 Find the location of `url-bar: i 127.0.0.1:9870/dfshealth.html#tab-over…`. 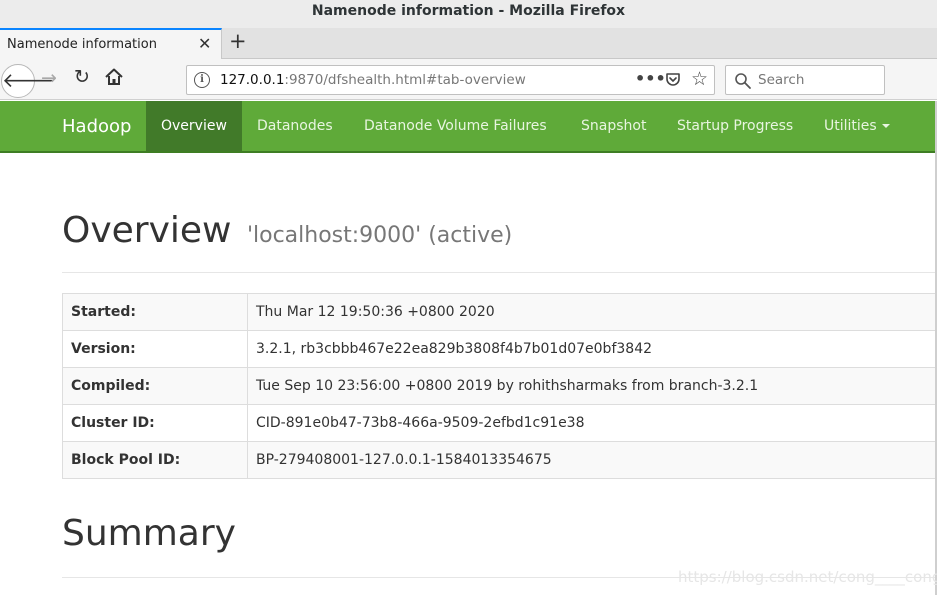

url-bar: i 127.0.0.1:9870/dfshealth.html#tab-over… is located at coordinates (450, 80).